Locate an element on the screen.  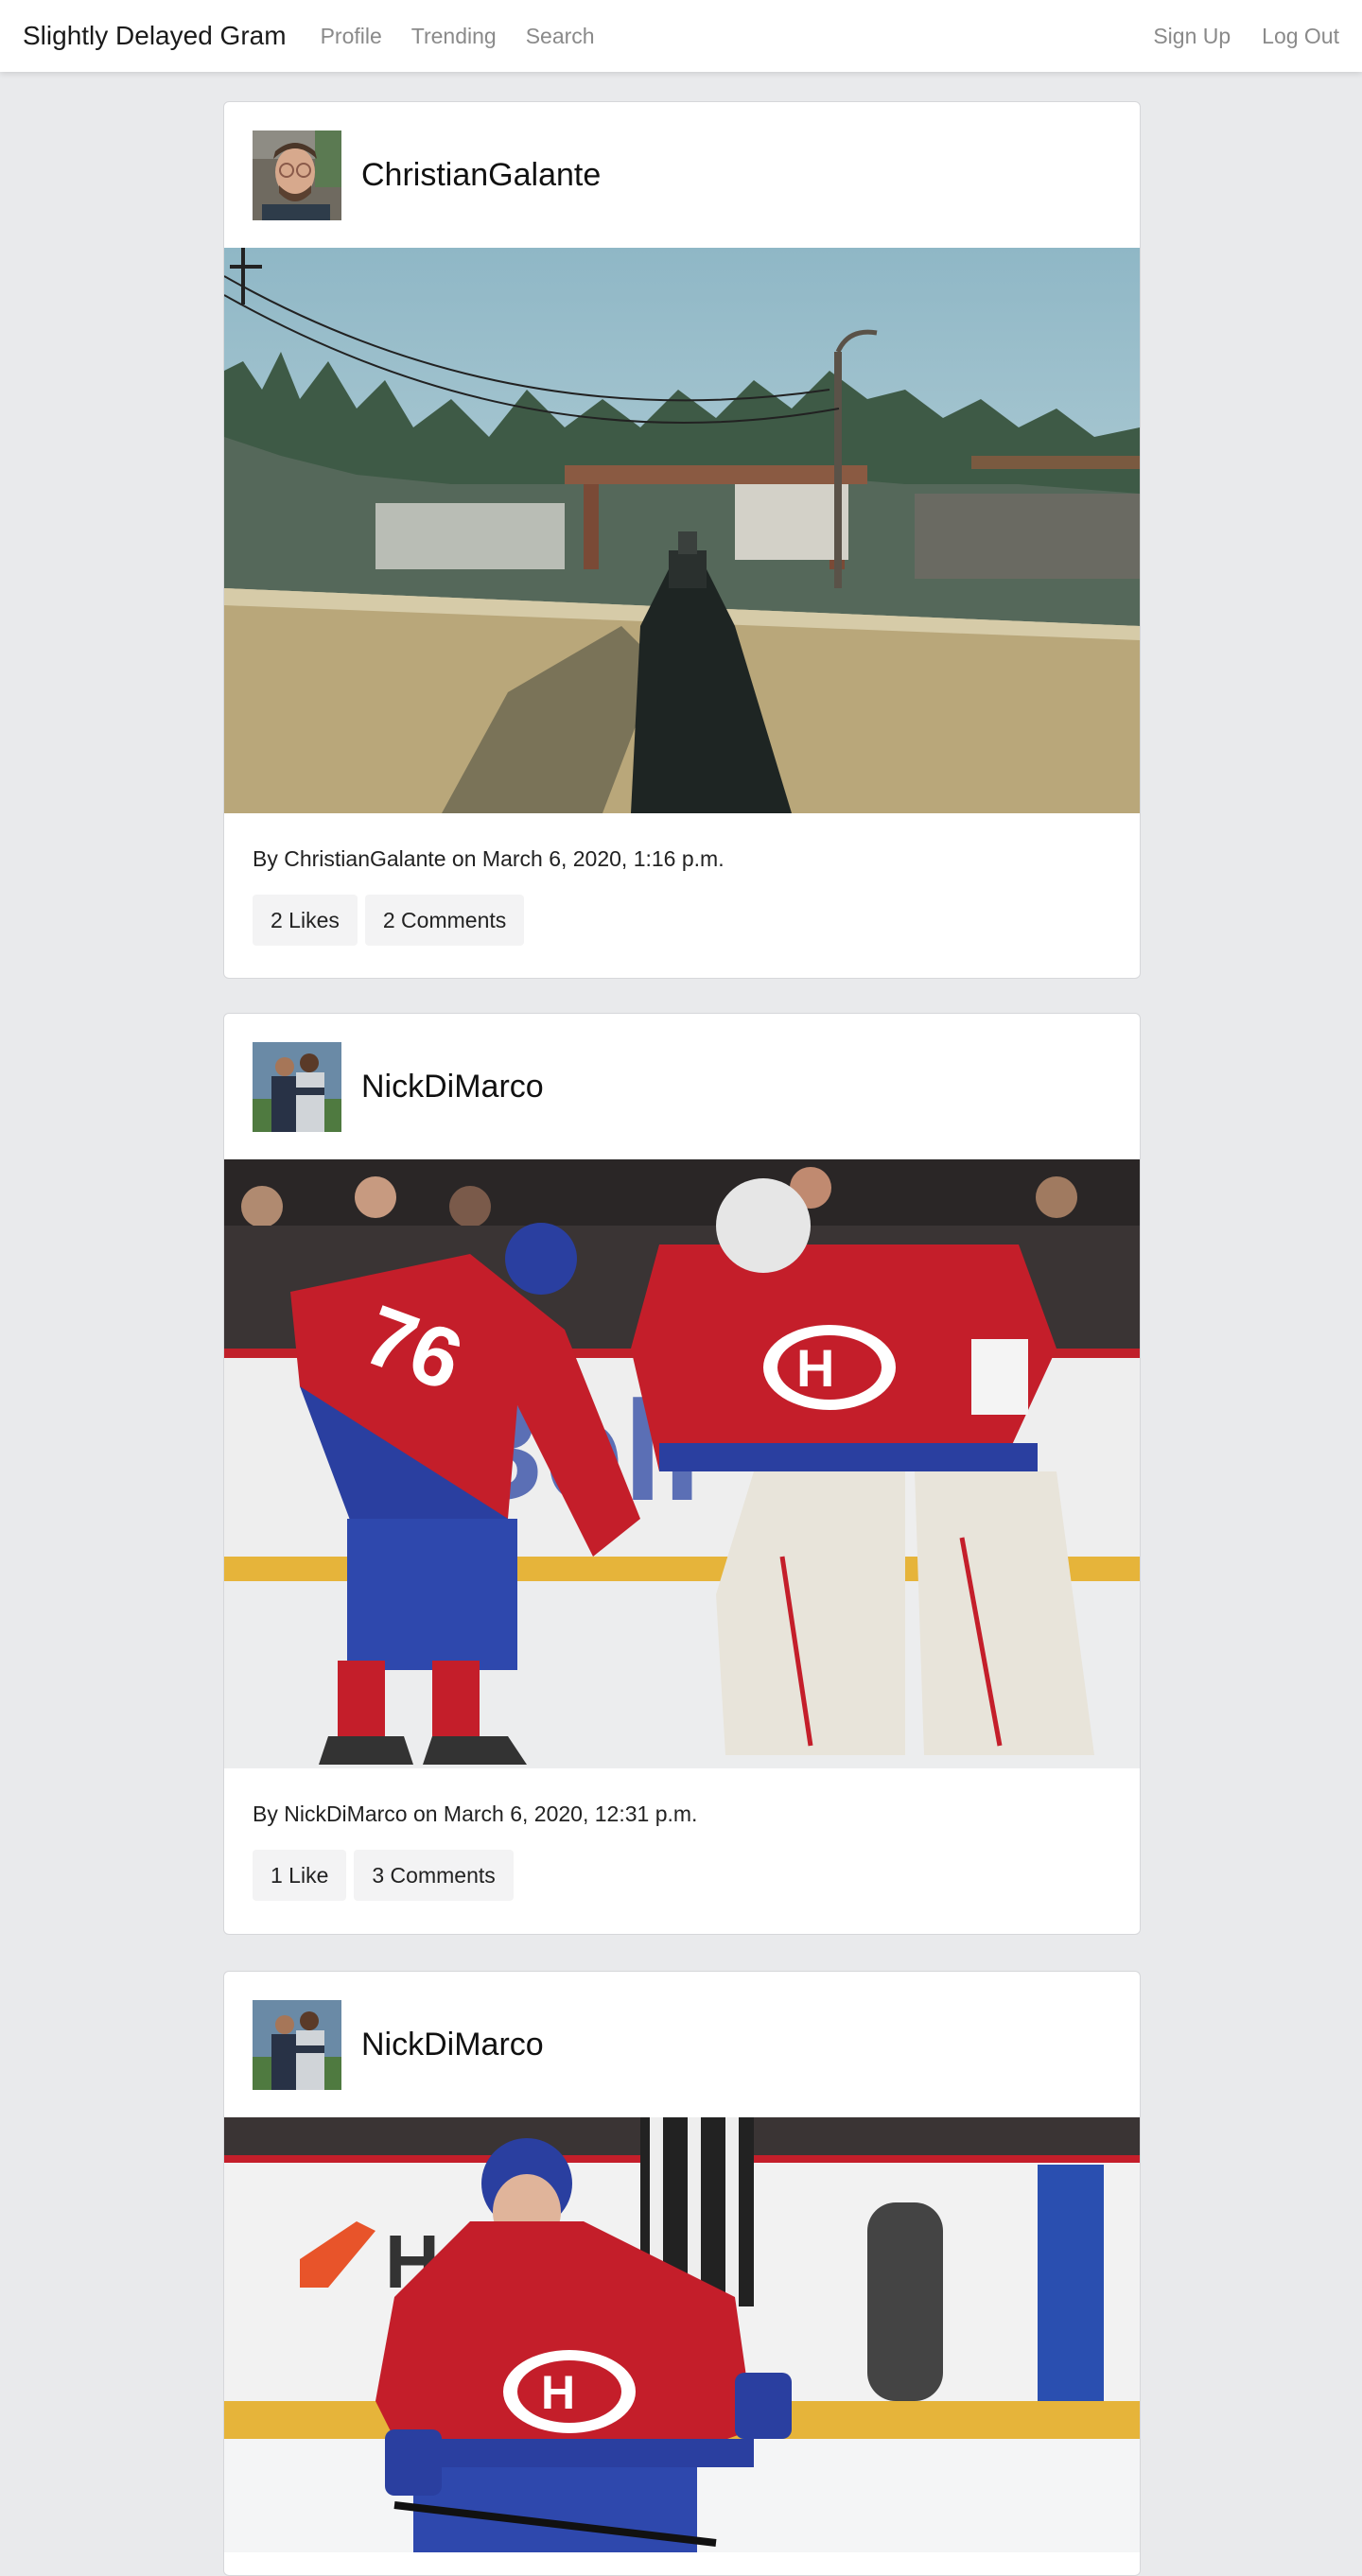
nav-link-sign-up: Sign Up is located at coordinates (1192, 36).